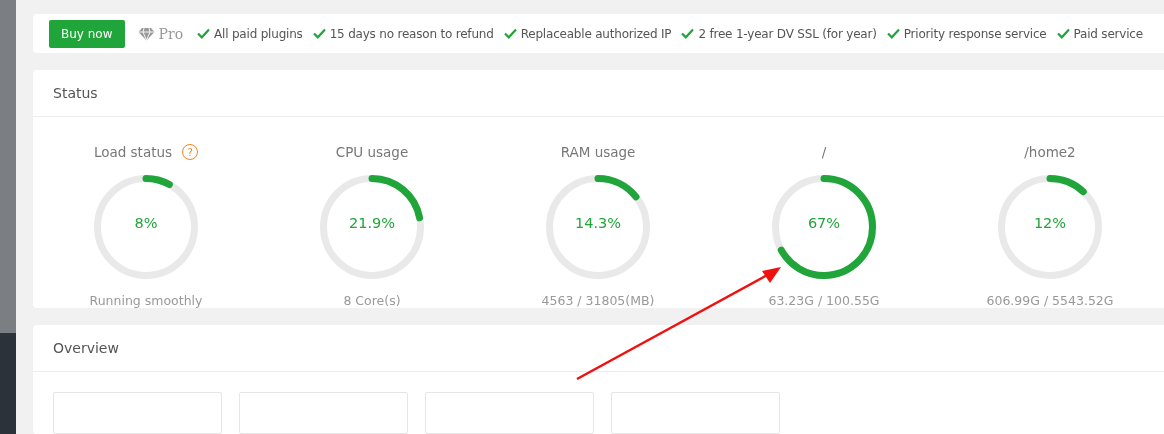 The height and width of the screenshot is (434, 1164). I want to click on panel-title: Status, so click(75, 93).